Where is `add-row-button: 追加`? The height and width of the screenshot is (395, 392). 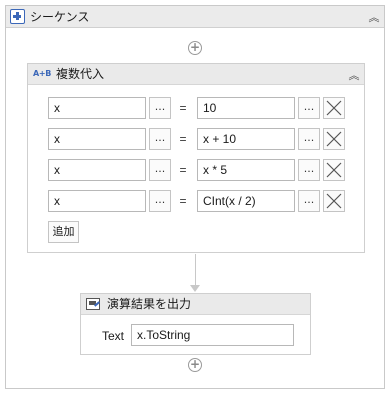
add-row-button: 追加 is located at coordinates (63, 232).